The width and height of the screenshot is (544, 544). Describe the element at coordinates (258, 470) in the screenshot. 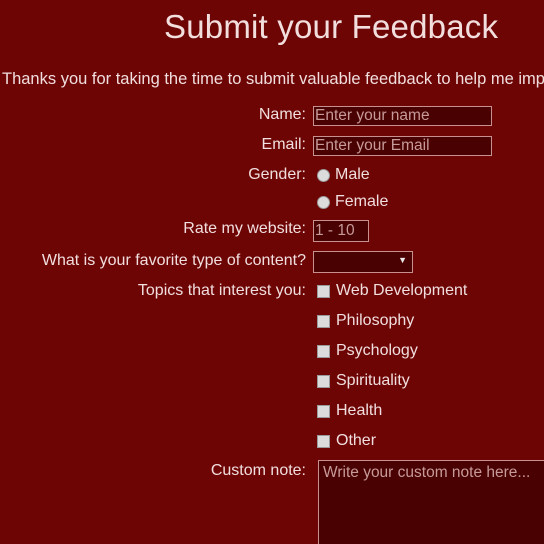

I see `custom-note-label: Custom note:` at that location.